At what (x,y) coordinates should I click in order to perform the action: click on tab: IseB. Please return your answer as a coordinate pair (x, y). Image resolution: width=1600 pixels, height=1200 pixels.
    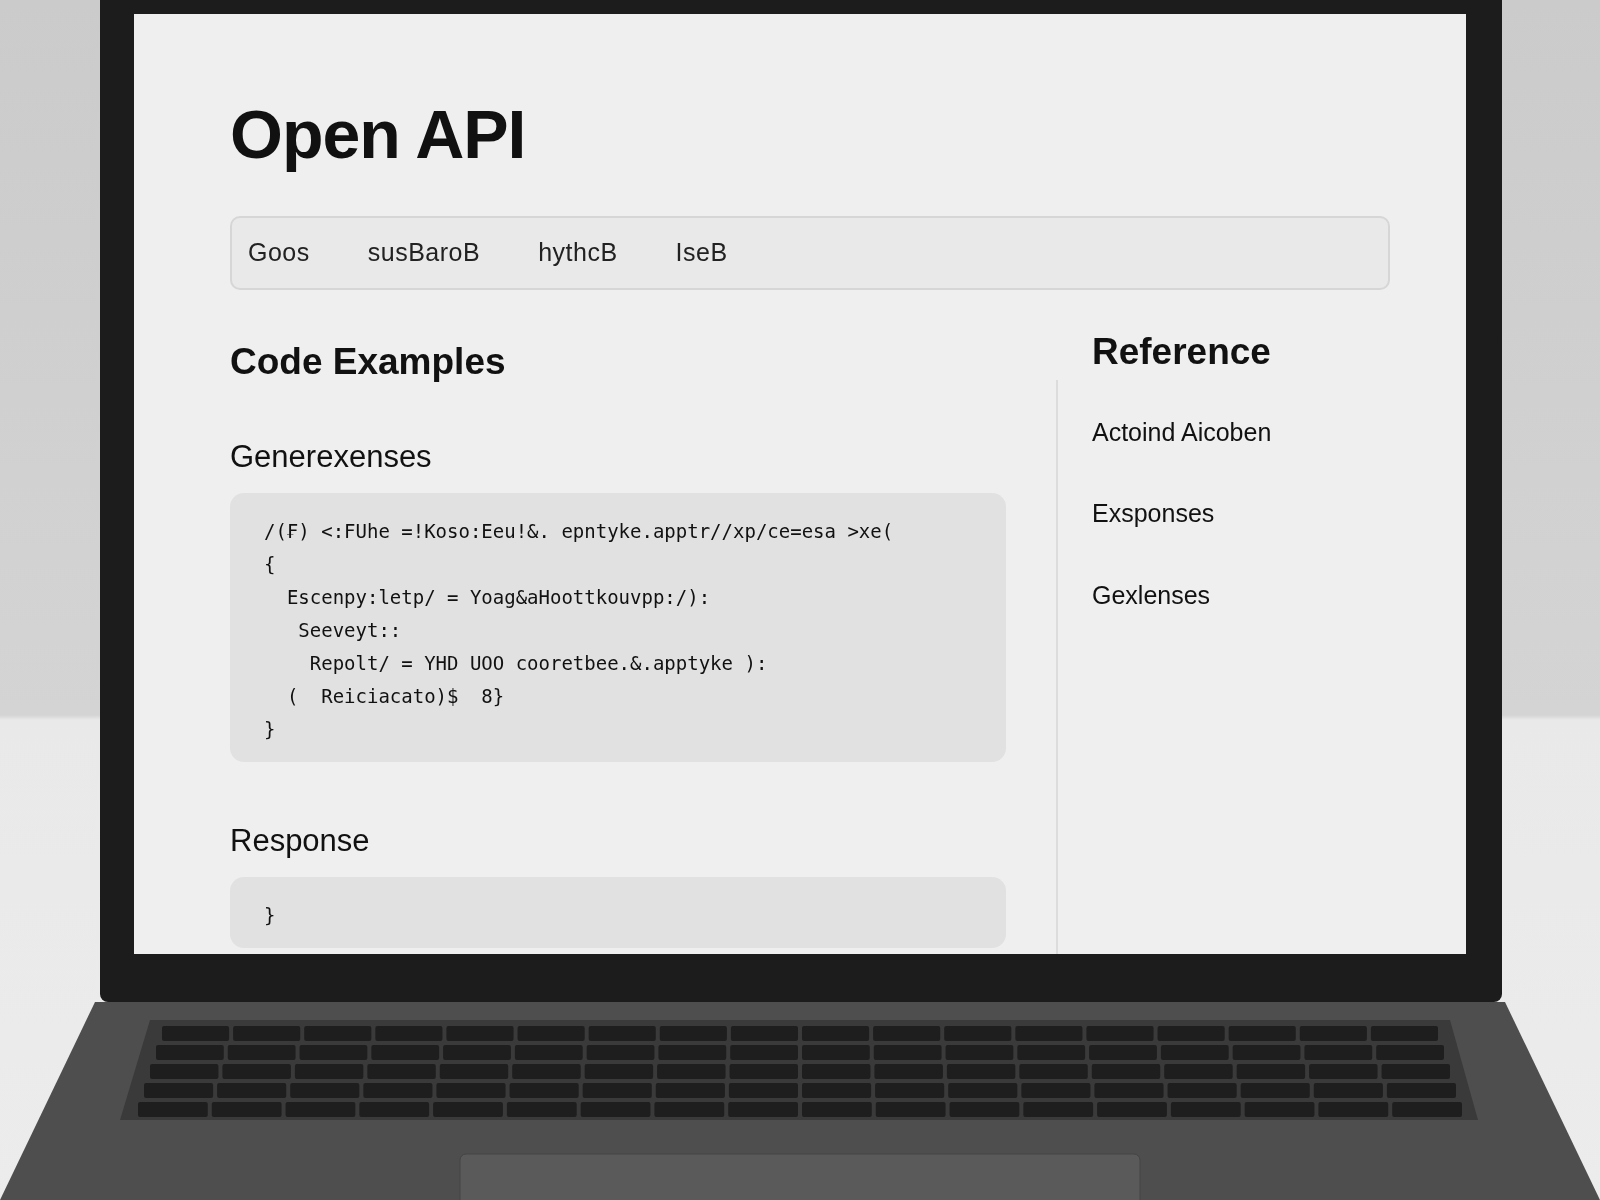
    Looking at the image, I should click on (701, 252).